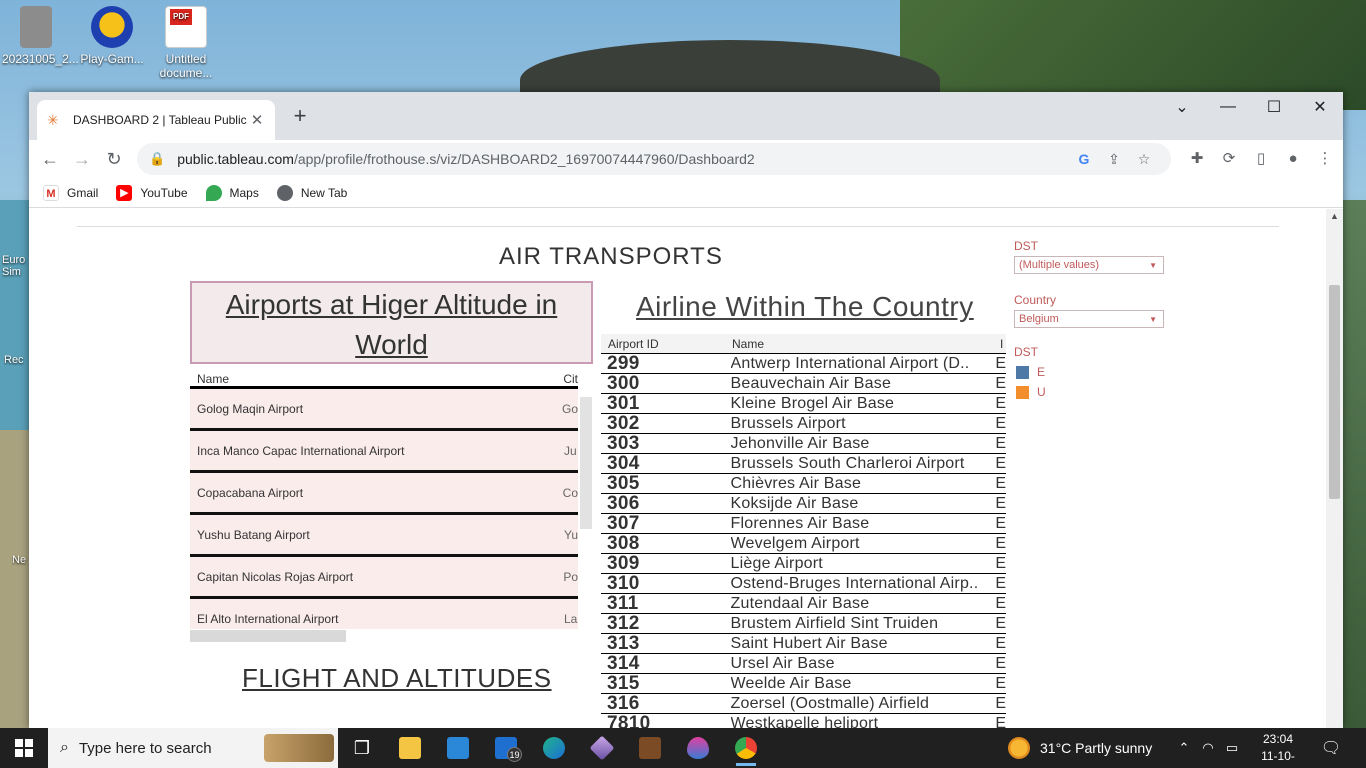  I want to click on bookmark-gmail: M Gmail, so click(70, 192).